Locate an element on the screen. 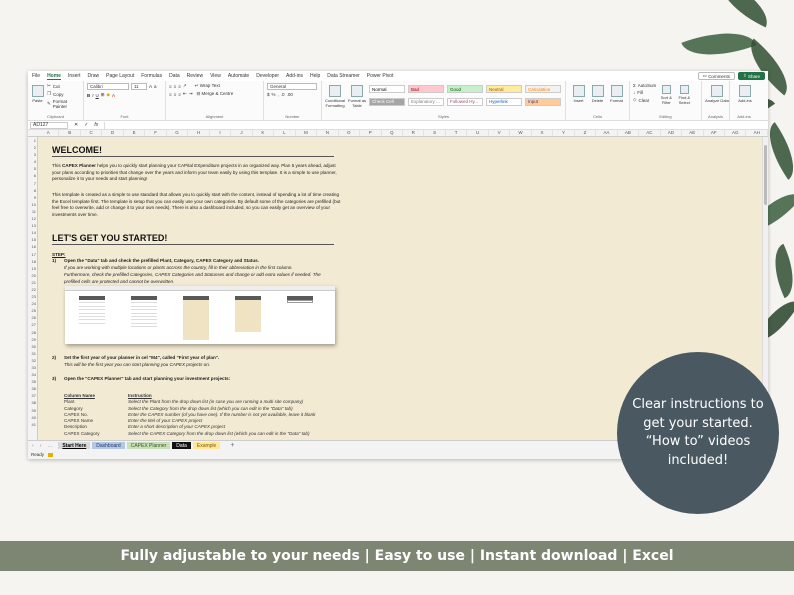 This screenshot has height=595, width=794. column-header: D is located at coordinates (113, 133).